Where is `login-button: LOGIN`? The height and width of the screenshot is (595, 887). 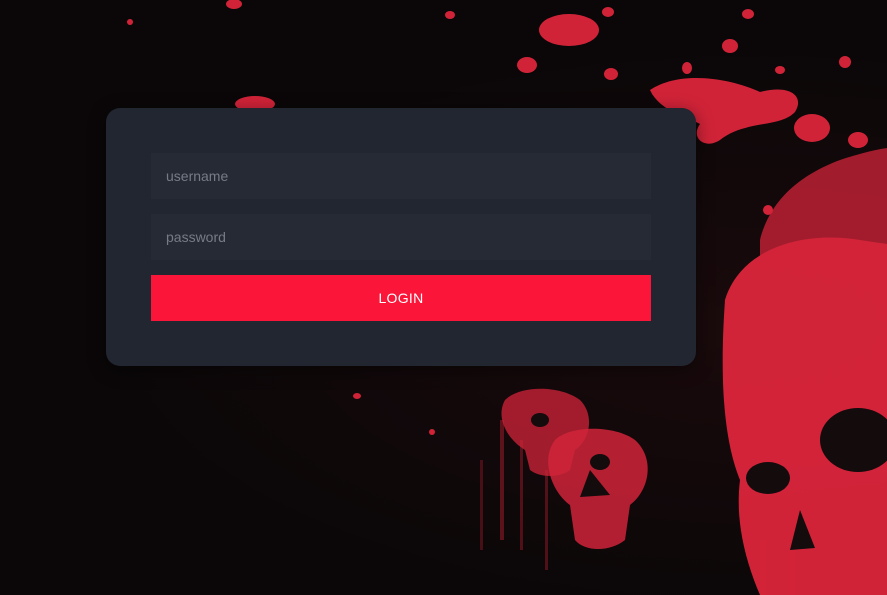
login-button: LOGIN is located at coordinates (401, 298).